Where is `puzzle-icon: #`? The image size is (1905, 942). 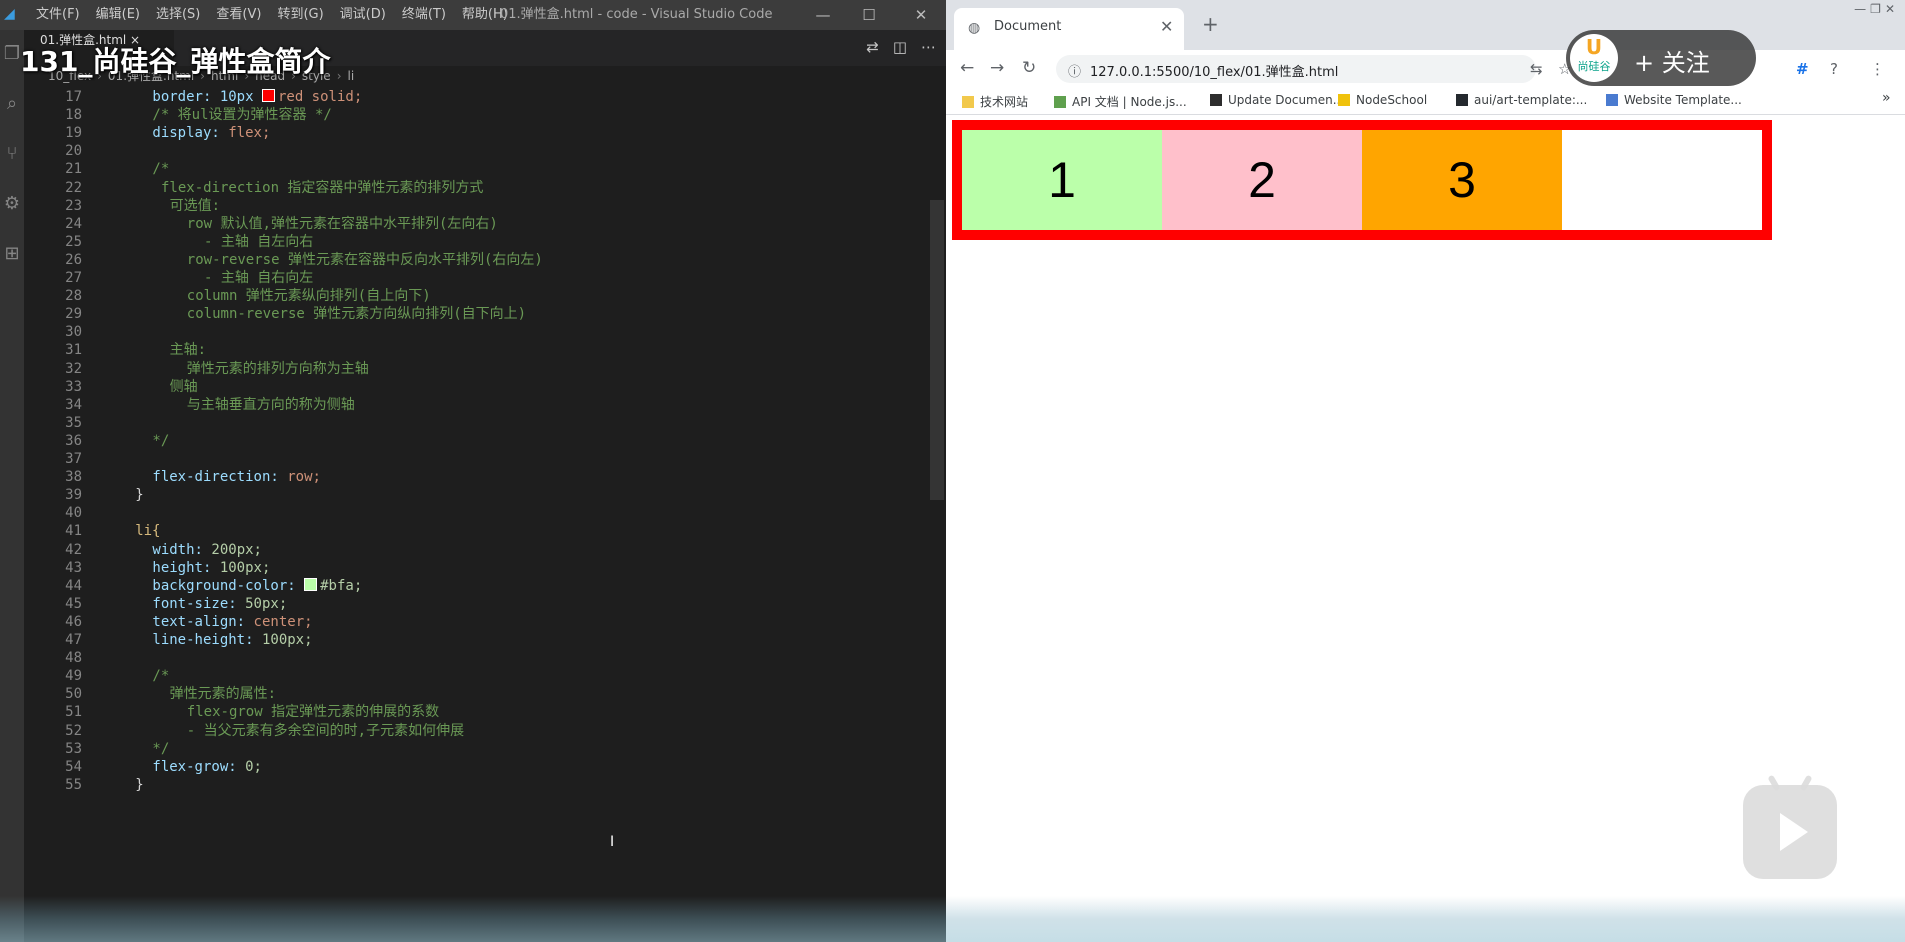 puzzle-icon: # is located at coordinates (1802, 69).